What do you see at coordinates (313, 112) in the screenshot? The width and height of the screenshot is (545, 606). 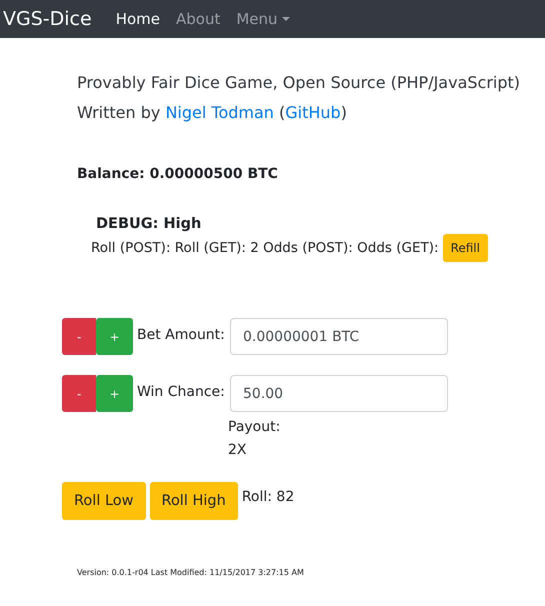 I see `github-link: GitHub` at bounding box center [313, 112].